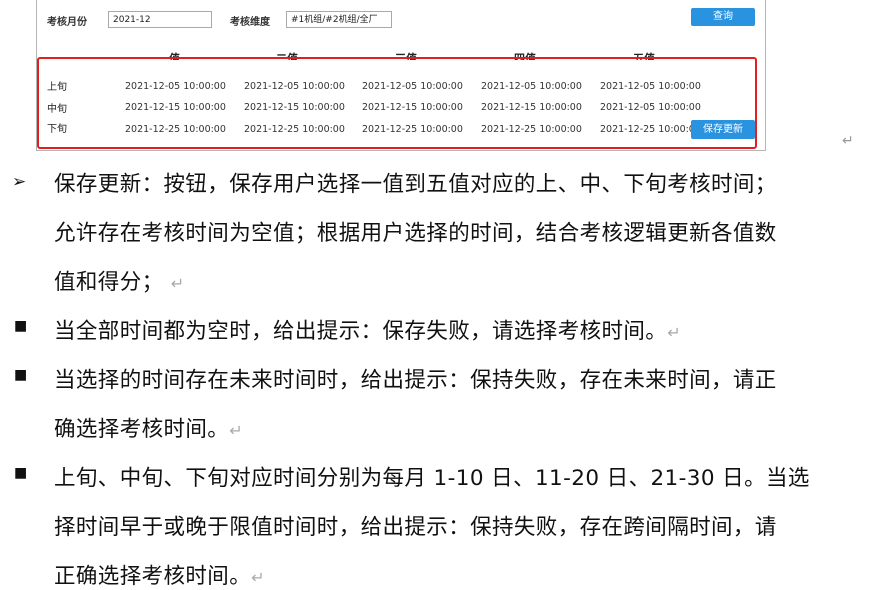  What do you see at coordinates (415, 184) in the screenshot?
I see `item1-line1: 保存更新：按钮，保存用户选择一值到五值对应的上、中、下旬考核时间；` at bounding box center [415, 184].